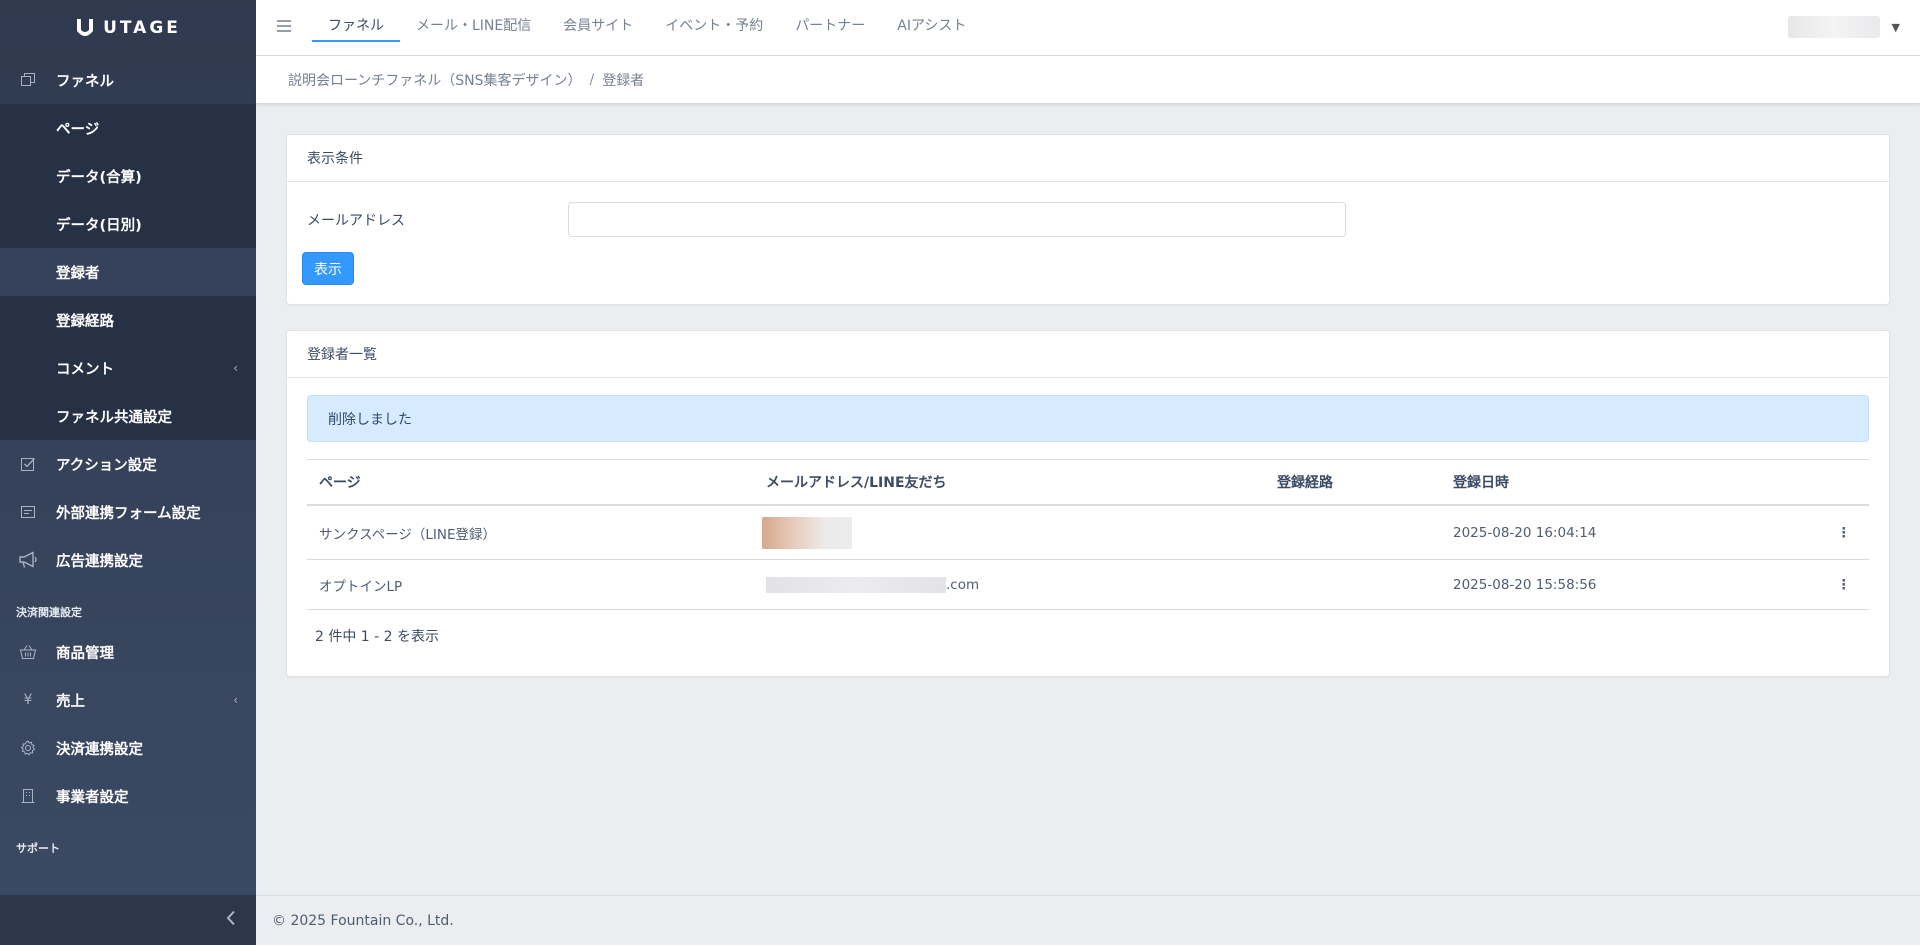  Describe the element at coordinates (1088, 418) in the screenshot. I see `success-alert: 削除しました` at that location.